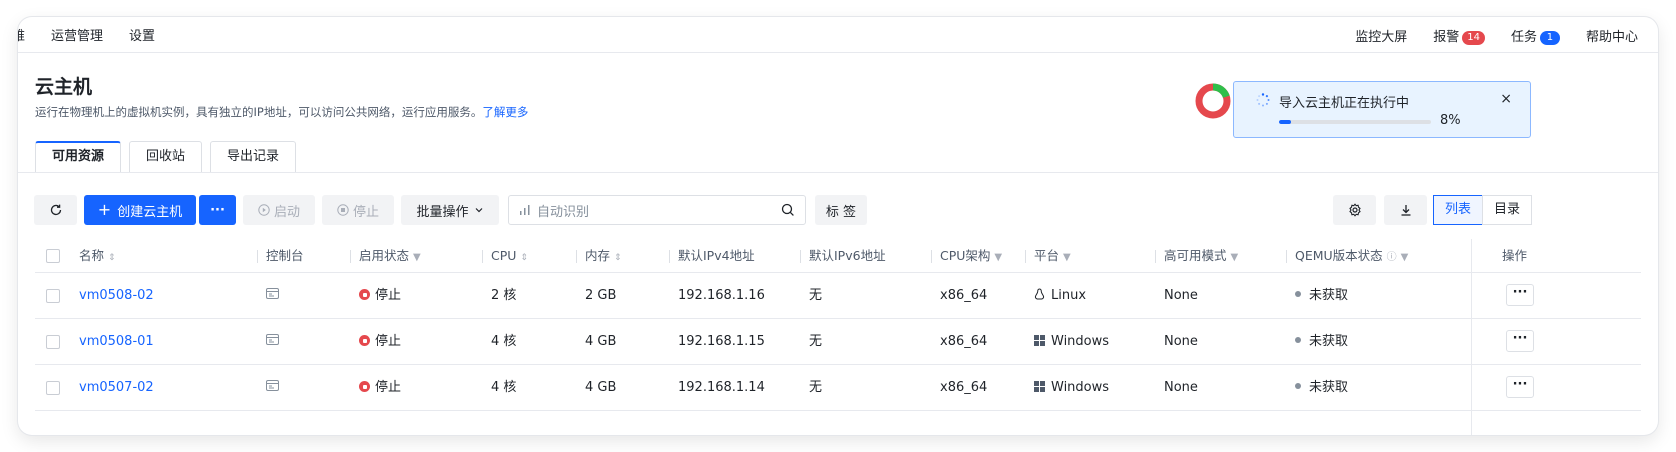  I want to click on play-circle-icon, so click(264, 210).